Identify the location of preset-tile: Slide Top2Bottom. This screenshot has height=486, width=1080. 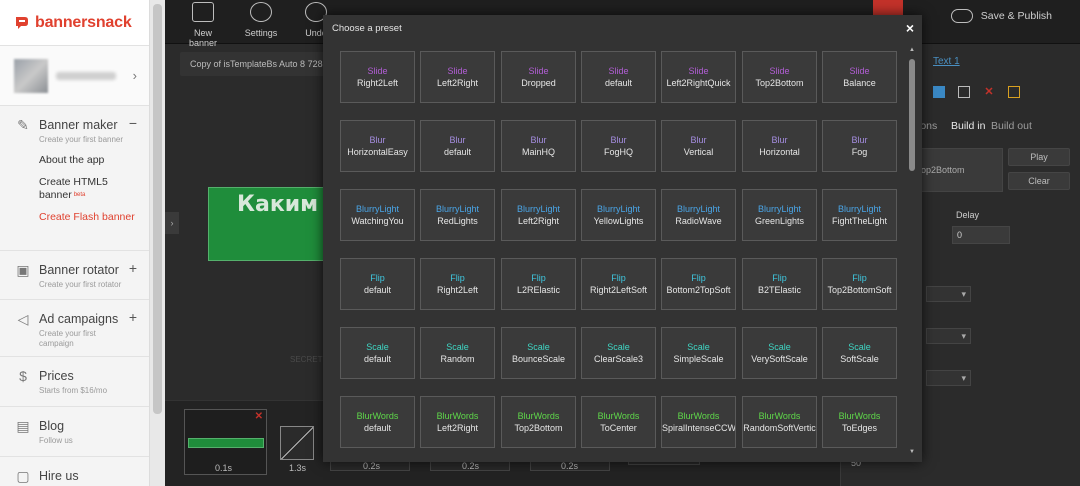
(779, 77).